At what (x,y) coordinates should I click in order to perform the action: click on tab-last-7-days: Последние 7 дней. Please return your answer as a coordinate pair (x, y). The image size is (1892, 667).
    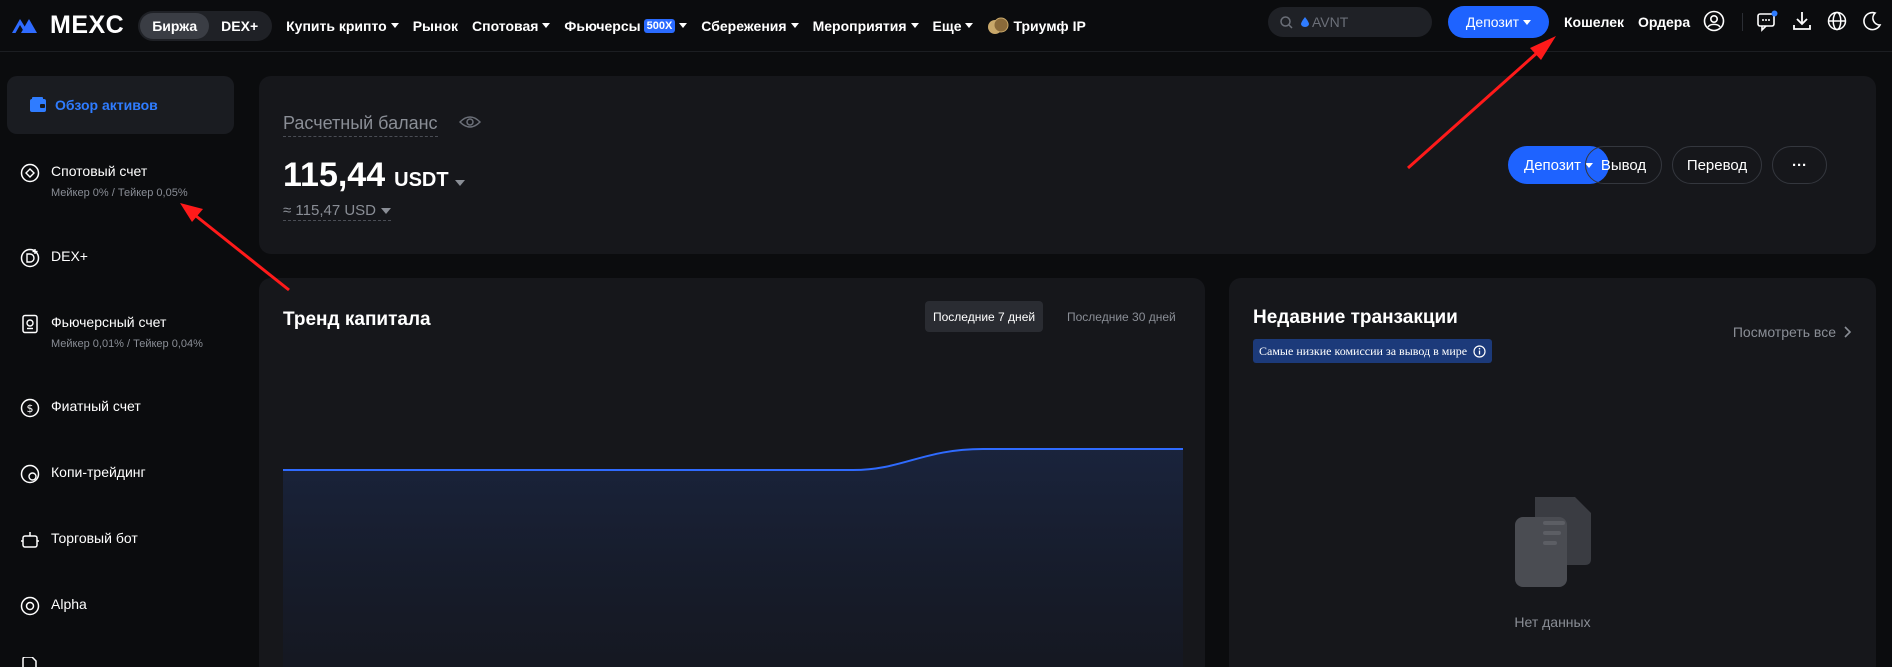
    Looking at the image, I should click on (984, 316).